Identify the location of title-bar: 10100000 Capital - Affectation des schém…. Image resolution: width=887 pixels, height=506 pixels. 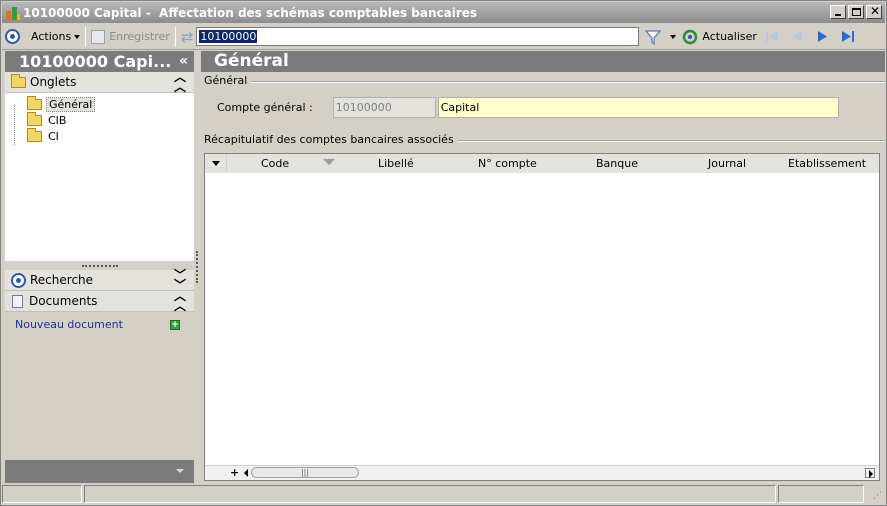
(443, 12).